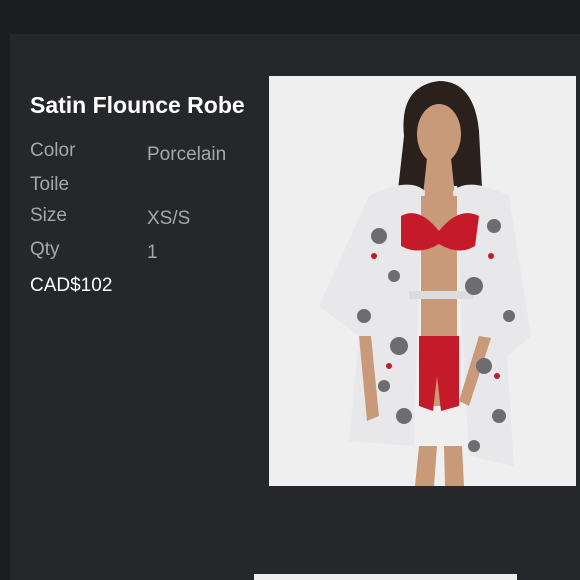 The image size is (580, 580). What do you see at coordinates (53, 150) in the screenshot?
I see `color-label: Color` at bounding box center [53, 150].